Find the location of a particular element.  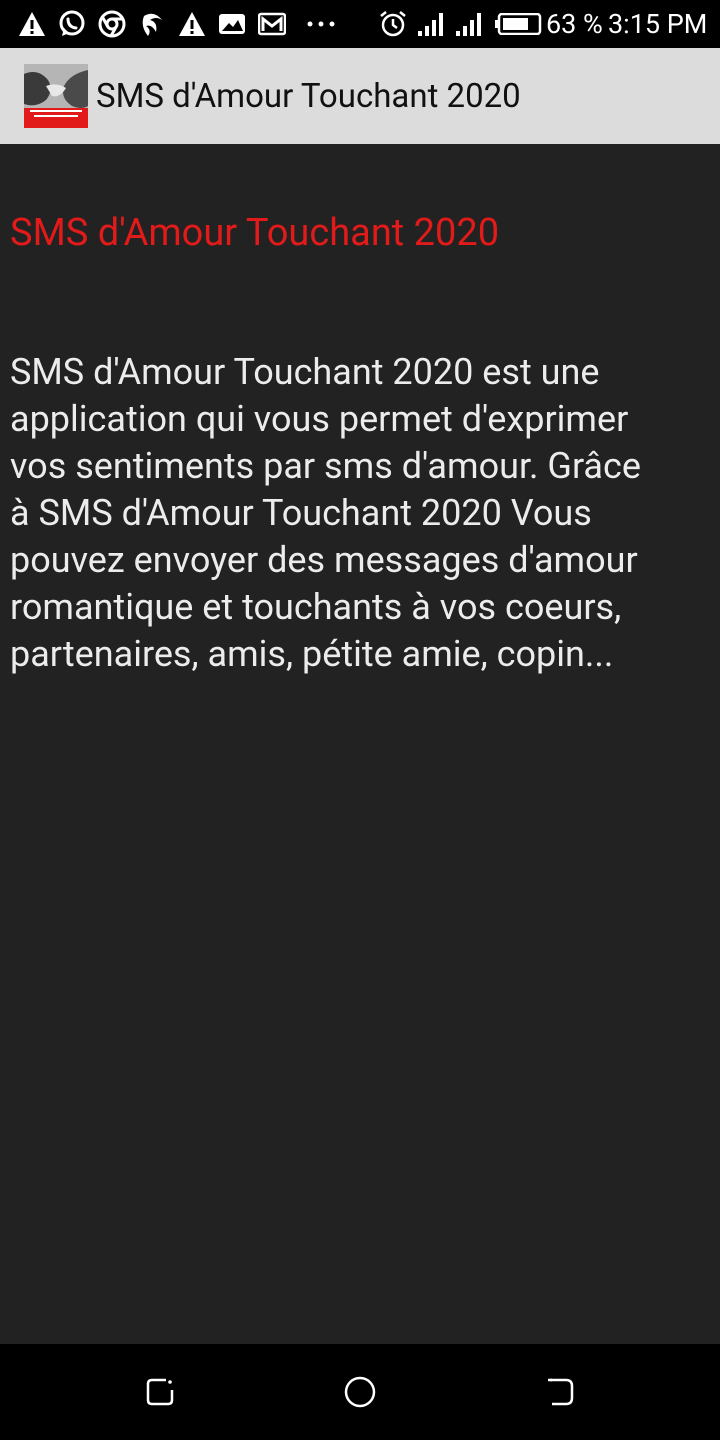

back-icon is located at coordinates (560, 1392).